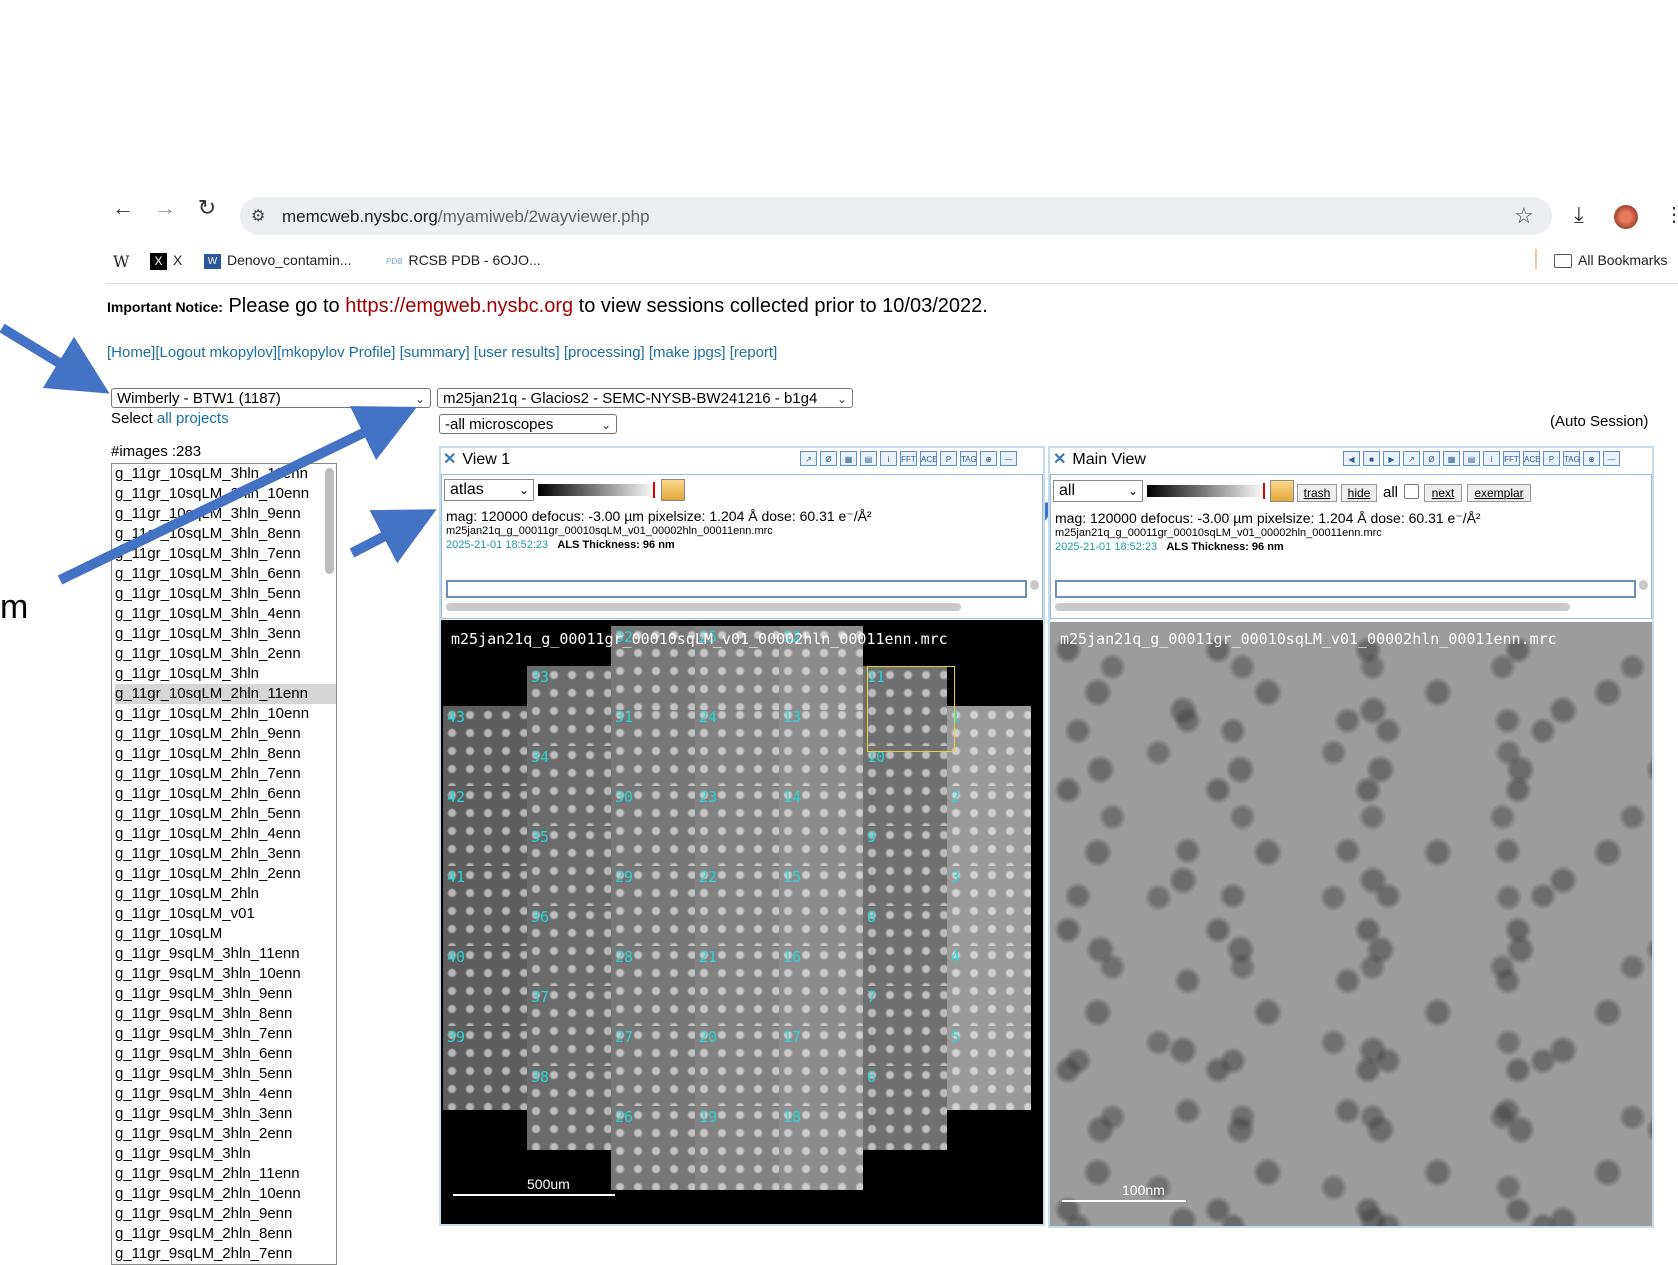  What do you see at coordinates (1225, 547) in the screenshot?
I see `main-view-thickness: ALS Thickness: 96 nm` at bounding box center [1225, 547].